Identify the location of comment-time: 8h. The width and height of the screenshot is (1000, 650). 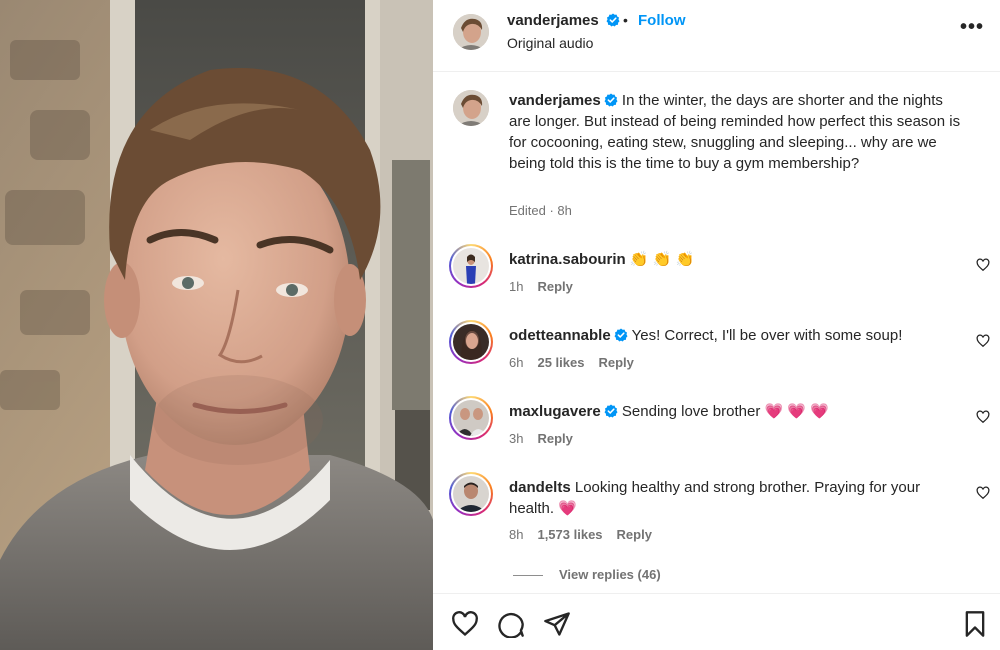
(516, 534).